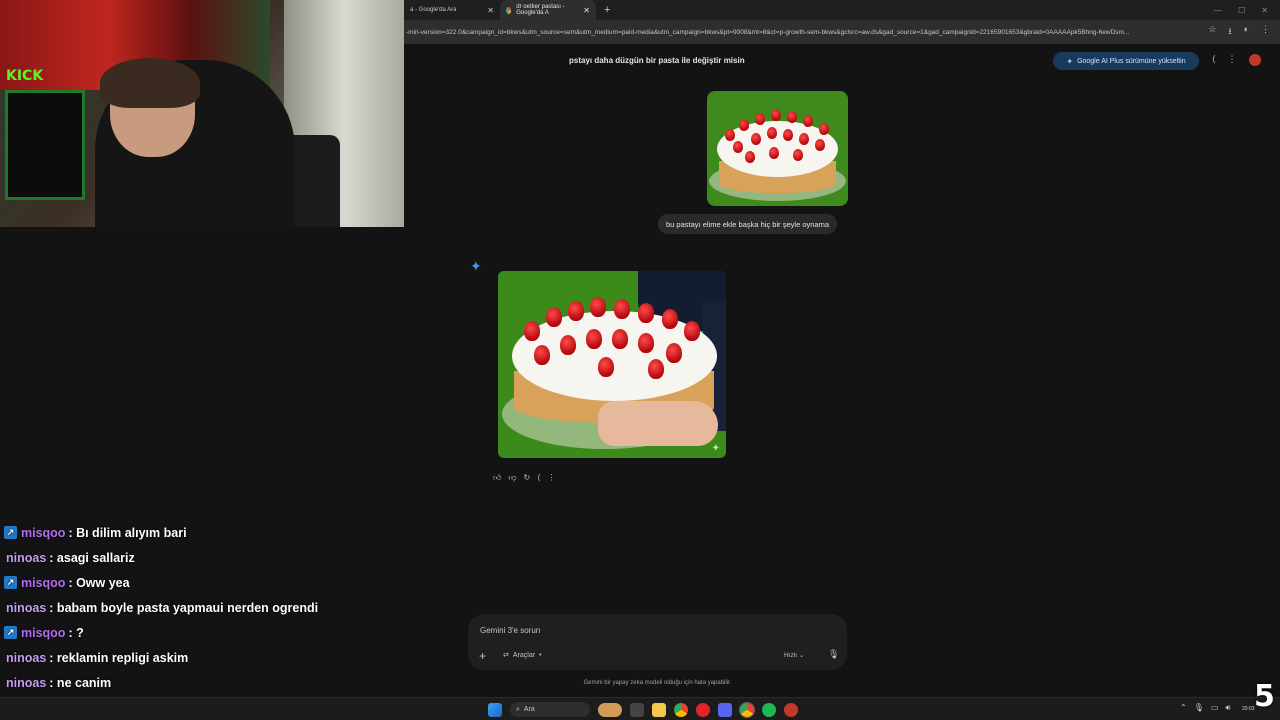  What do you see at coordinates (790, 655) in the screenshot?
I see `model-label: Hızlı` at bounding box center [790, 655].